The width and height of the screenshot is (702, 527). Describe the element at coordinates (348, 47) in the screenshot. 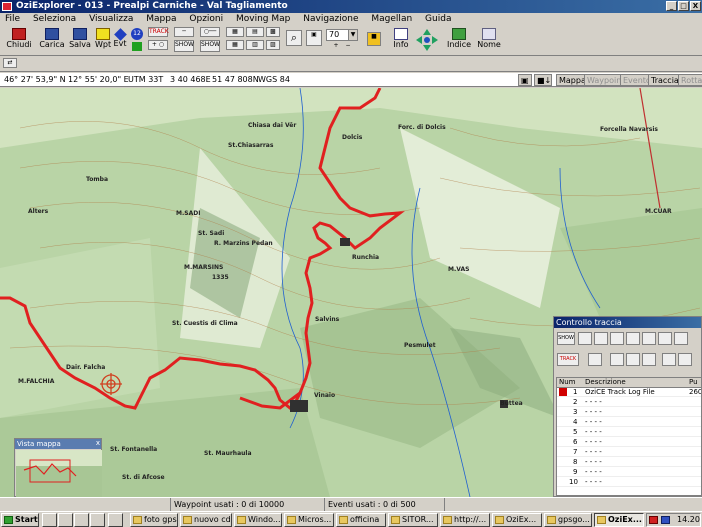

I see `zoom-minus-button: −` at that location.